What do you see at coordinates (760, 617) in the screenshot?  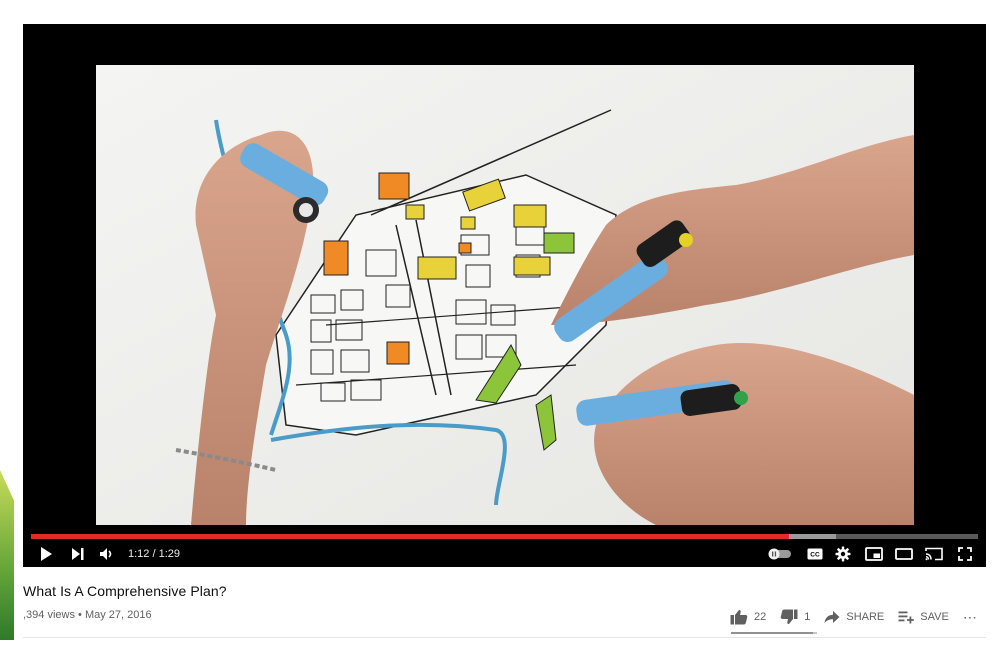 I see `like-count: 22` at bounding box center [760, 617].